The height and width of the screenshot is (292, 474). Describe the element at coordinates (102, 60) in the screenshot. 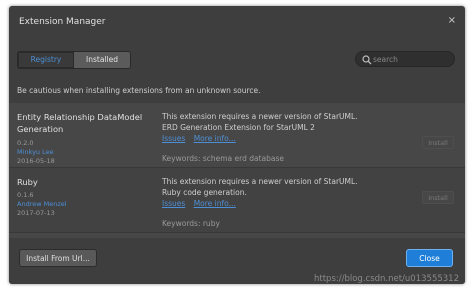

I see `tab-installed: Installed` at that location.